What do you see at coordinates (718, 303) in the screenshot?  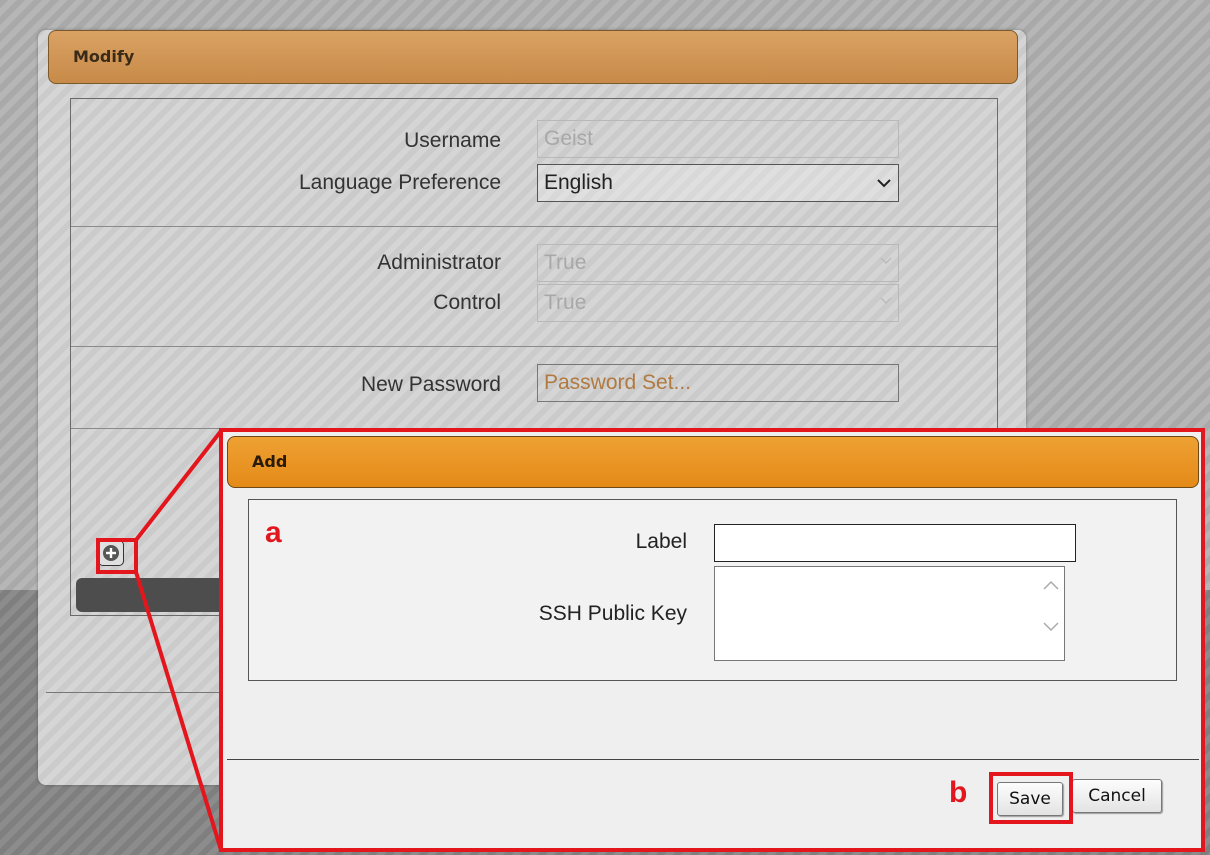 I see `control-select: True` at bounding box center [718, 303].